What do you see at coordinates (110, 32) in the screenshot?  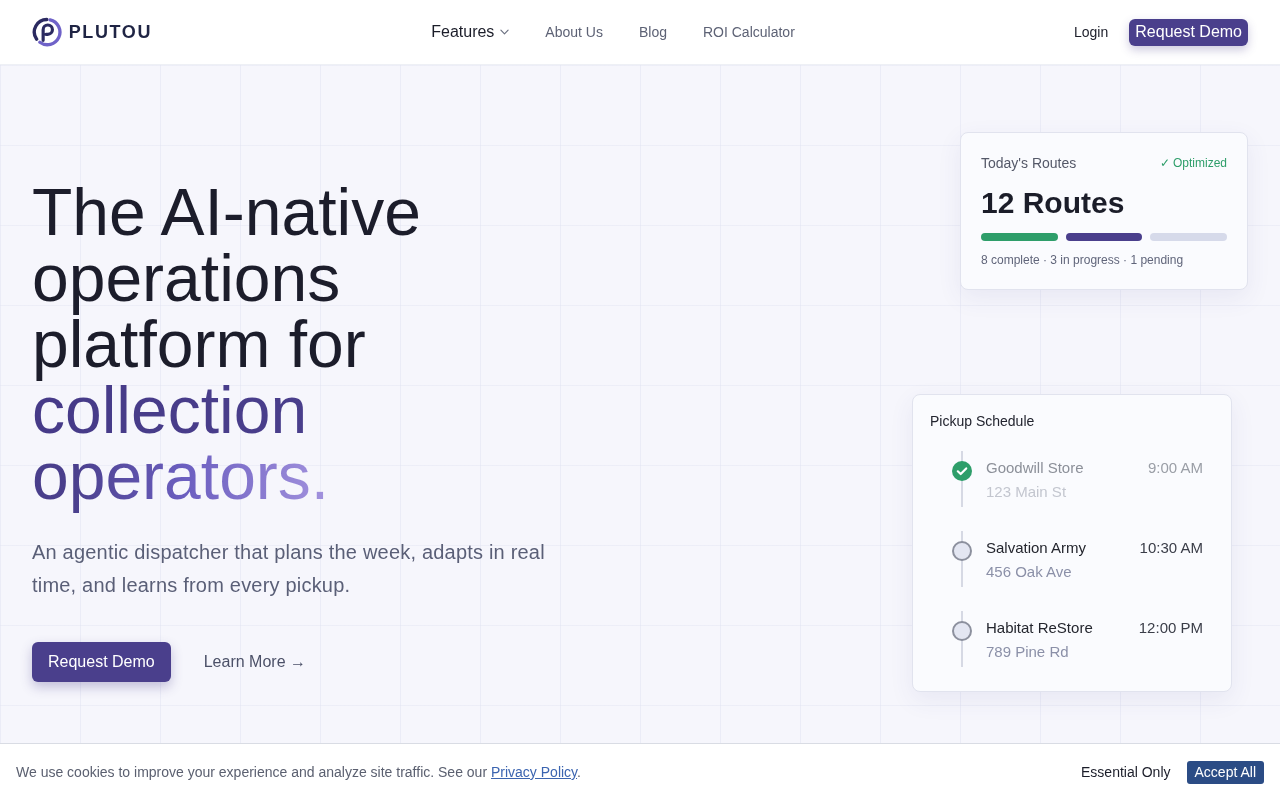 I see `logo-wordmark: PLUTOU` at bounding box center [110, 32].